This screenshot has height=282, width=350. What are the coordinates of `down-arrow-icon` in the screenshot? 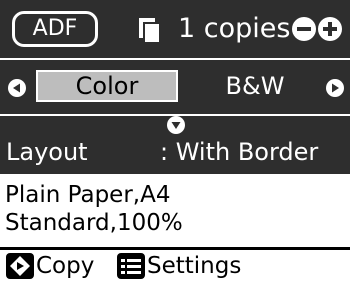 It's located at (176, 125).